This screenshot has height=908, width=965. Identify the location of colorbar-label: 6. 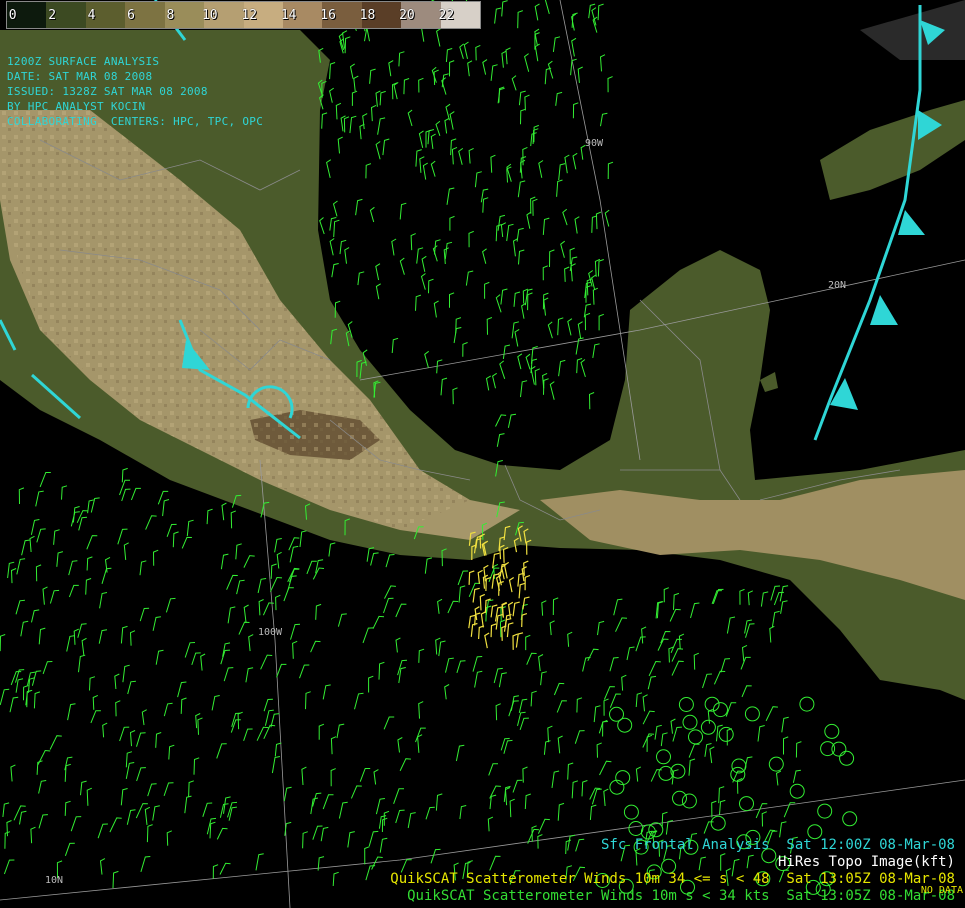
(131, 15).